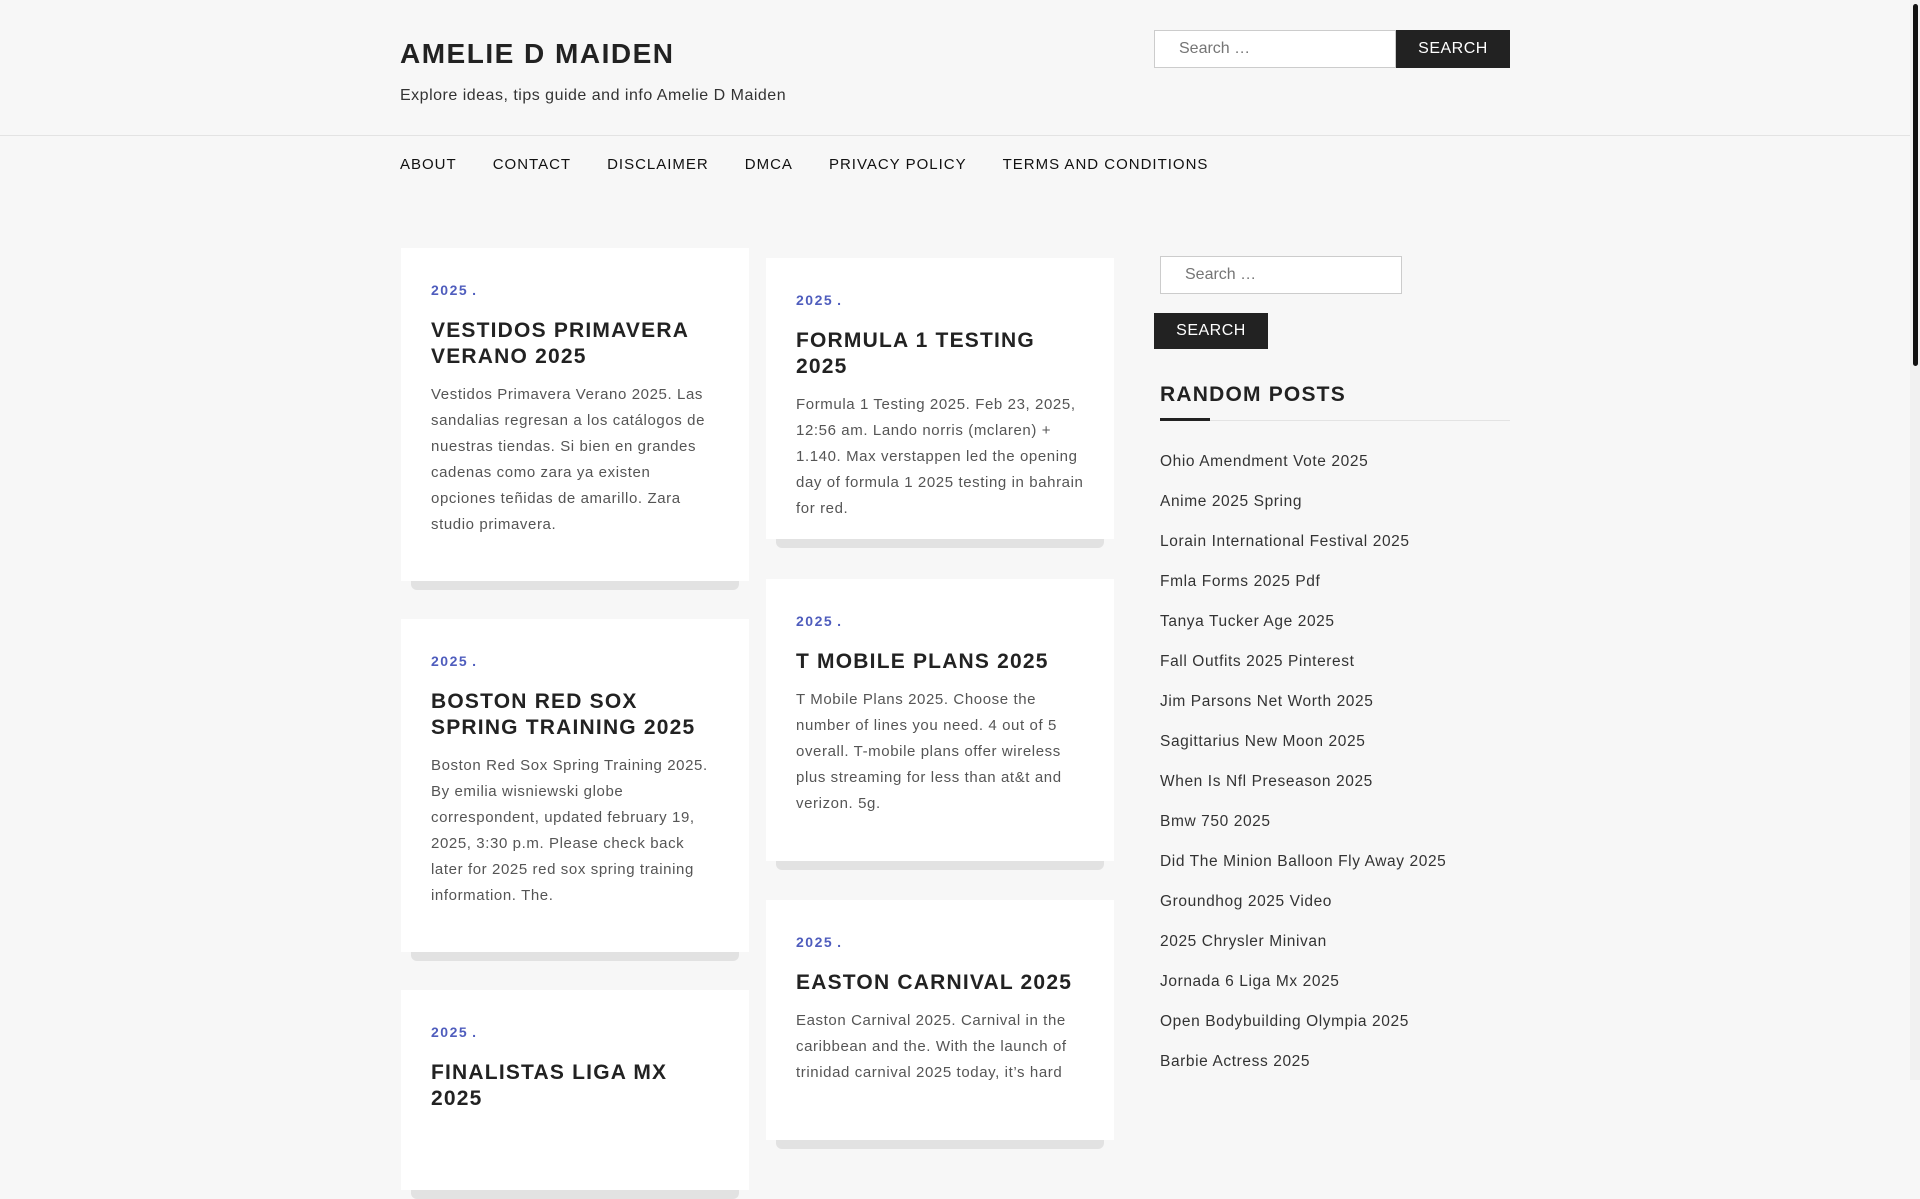  What do you see at coordinates (1303, 593) in the screenshot?
I see `list-item: Fmla Forms 2025 Pdf` at bounding box center [1303, 593].